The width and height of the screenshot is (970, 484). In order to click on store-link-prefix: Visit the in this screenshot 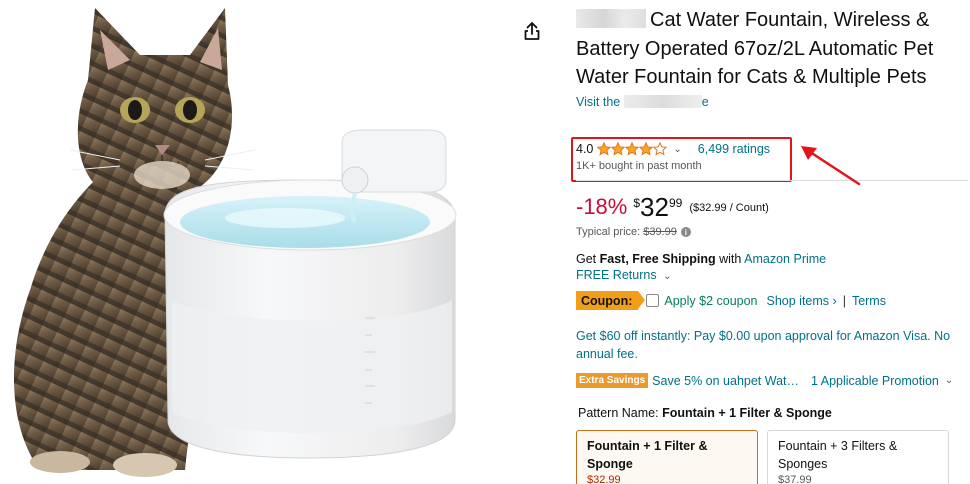, I will do `click(598, 102)`.